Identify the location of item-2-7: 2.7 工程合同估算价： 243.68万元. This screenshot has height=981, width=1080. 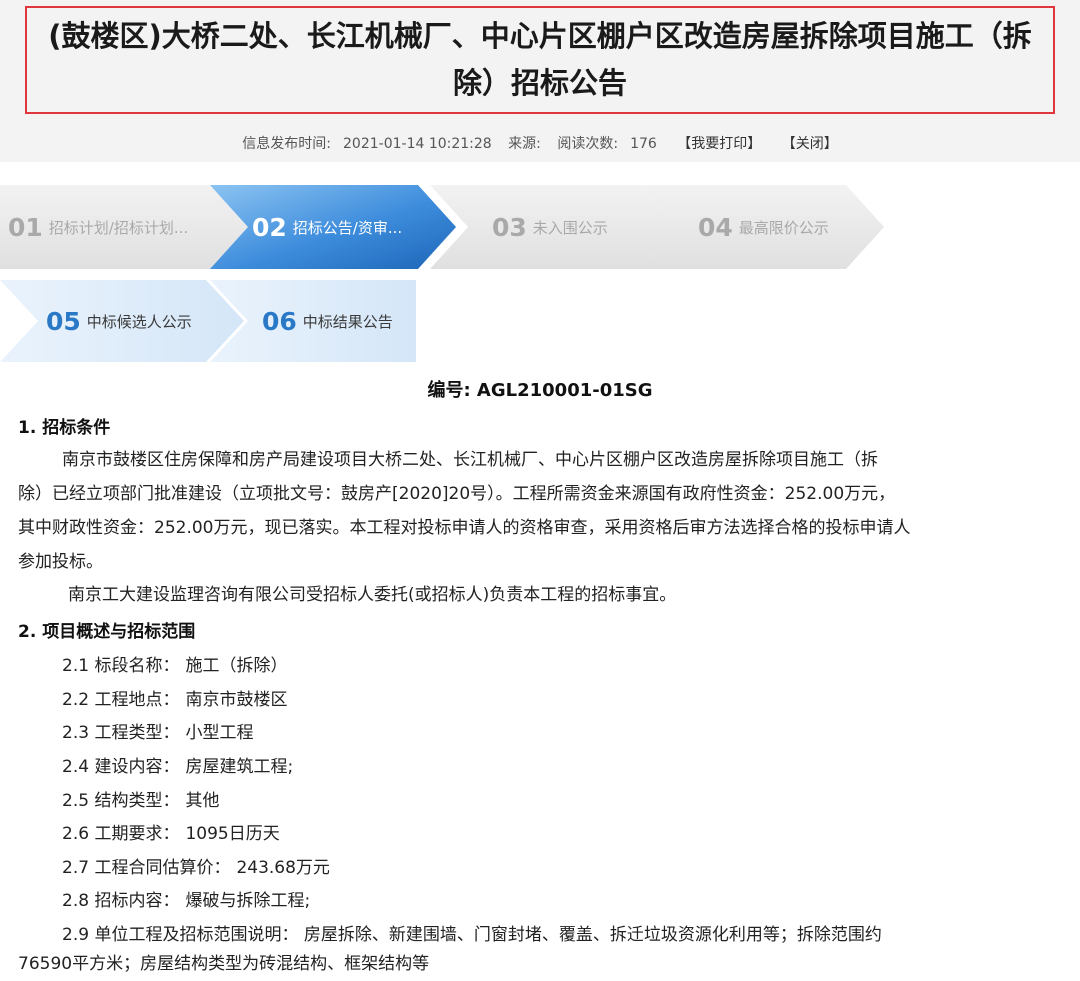
(196, 865).